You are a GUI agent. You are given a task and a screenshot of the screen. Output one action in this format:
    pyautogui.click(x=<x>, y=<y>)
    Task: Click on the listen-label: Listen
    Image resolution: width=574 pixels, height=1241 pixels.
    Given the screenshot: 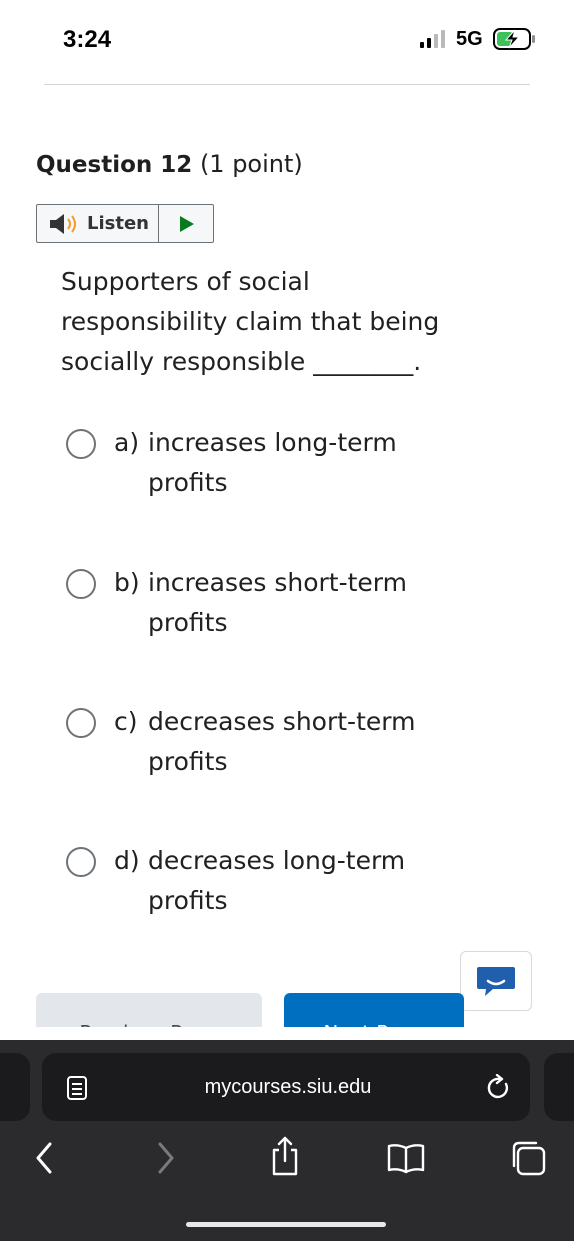 What is the action you would take?
    pyautogui.click(x=118, y=223)
    